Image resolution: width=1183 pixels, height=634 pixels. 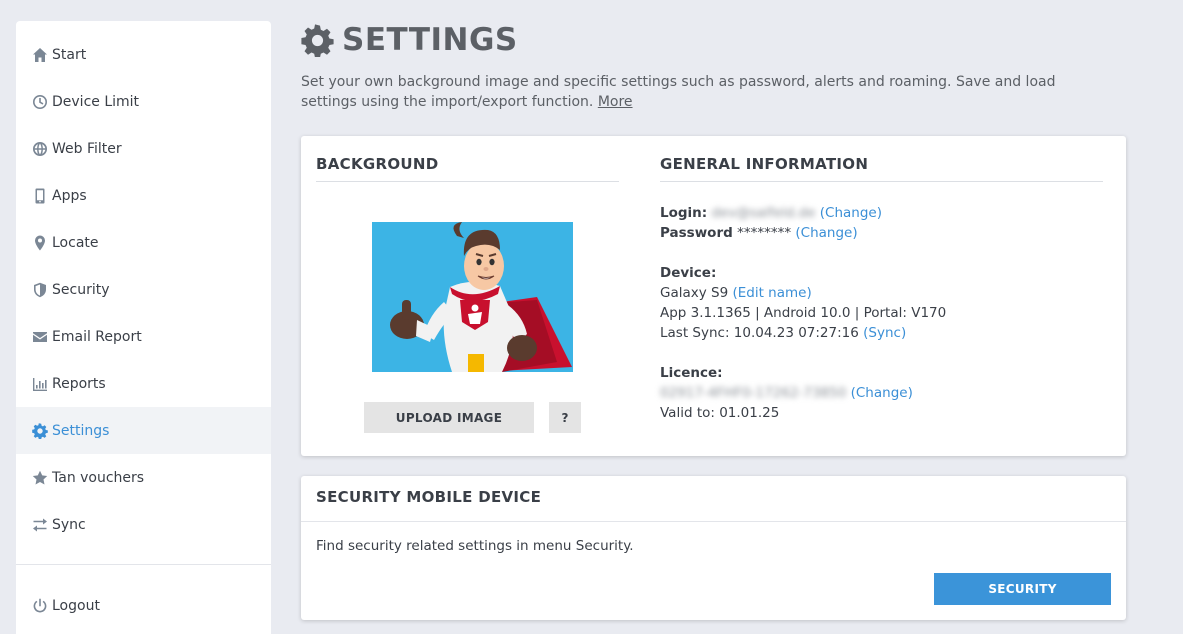 I want to click on upload-image-button: UPLOAD IMAGE, so click(x=449, y=417).